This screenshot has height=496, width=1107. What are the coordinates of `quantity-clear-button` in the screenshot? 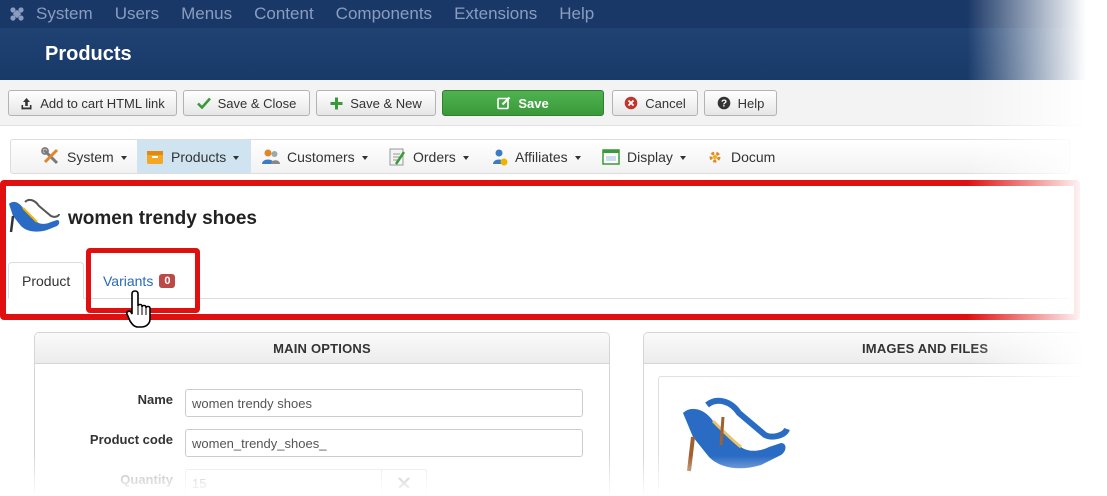 It's located at (404, 482).